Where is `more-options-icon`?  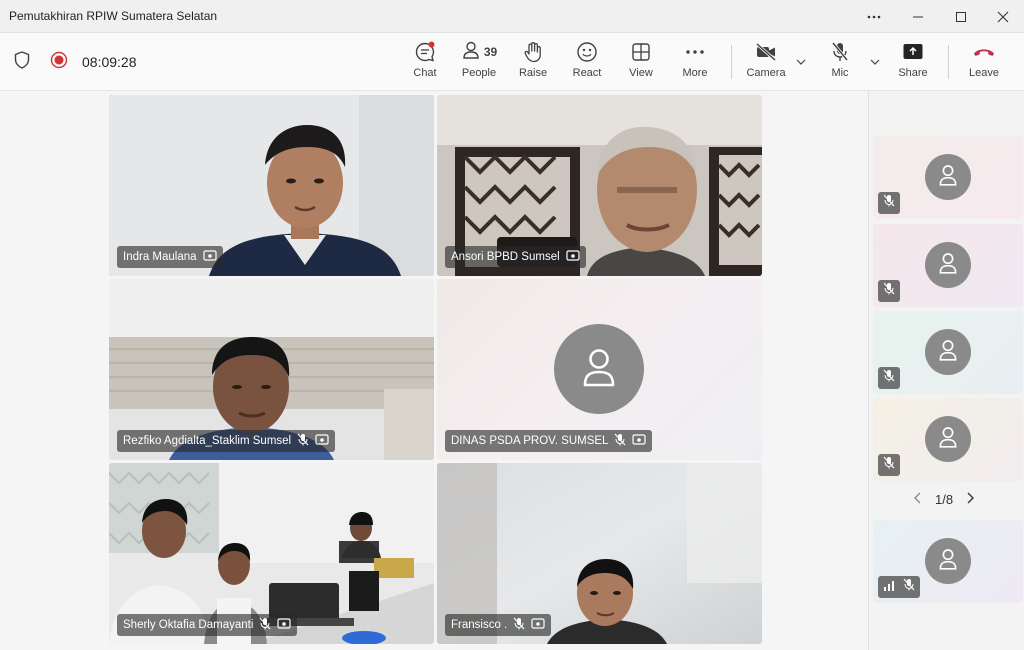
more-options-icon is located at coordinates (874, 16).